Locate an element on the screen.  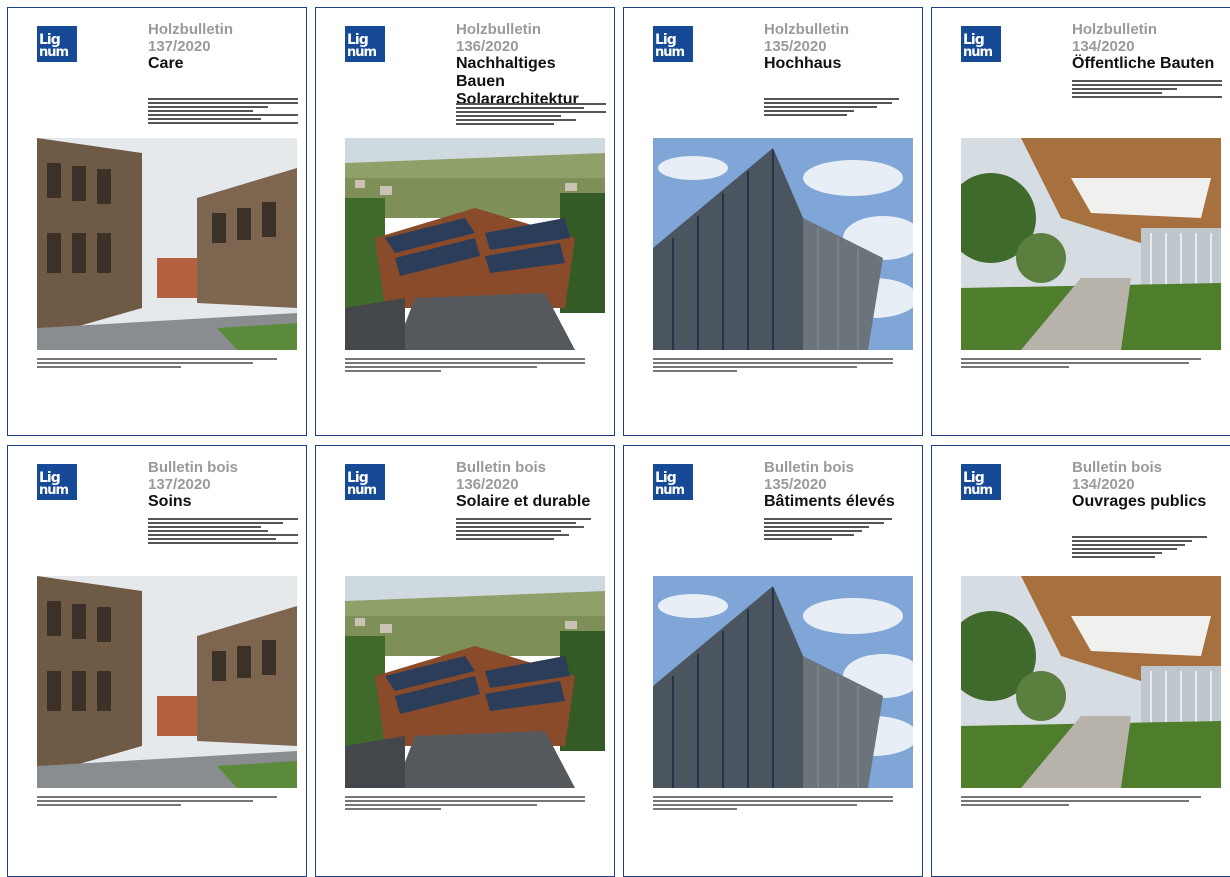
cover-card: Lig num Bulletin bois 137/2020 Soins is located at coordinates (157, 661).